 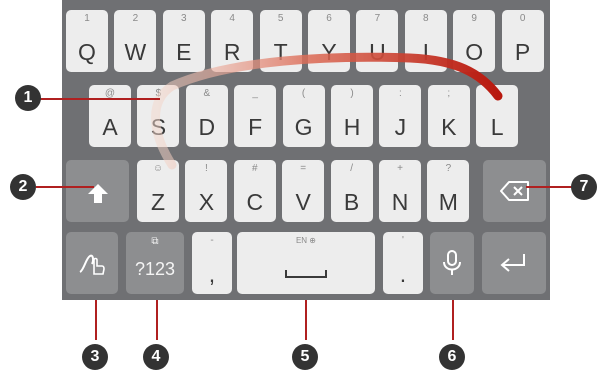 I want to click on callout-2-line, so click(x=65, y=187).